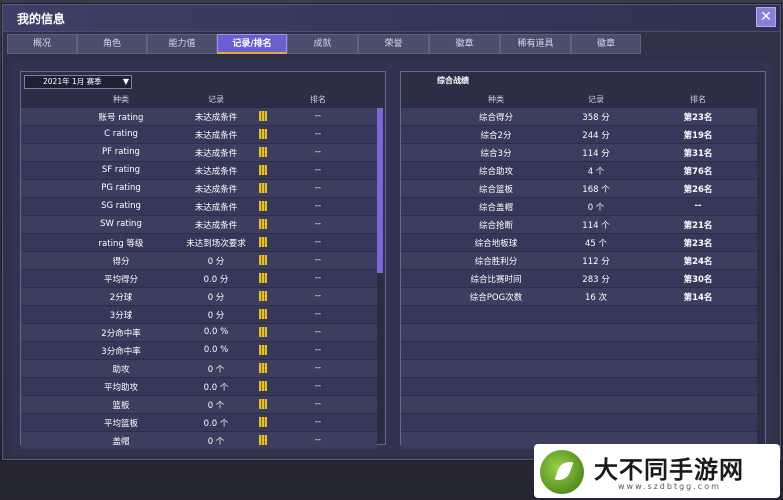 This screenshot has width=783, height=500. What do you see at coordinates (698, 136) in the screenshot?
I see `row-rank: 第19名` at bounding box center [698, 136].